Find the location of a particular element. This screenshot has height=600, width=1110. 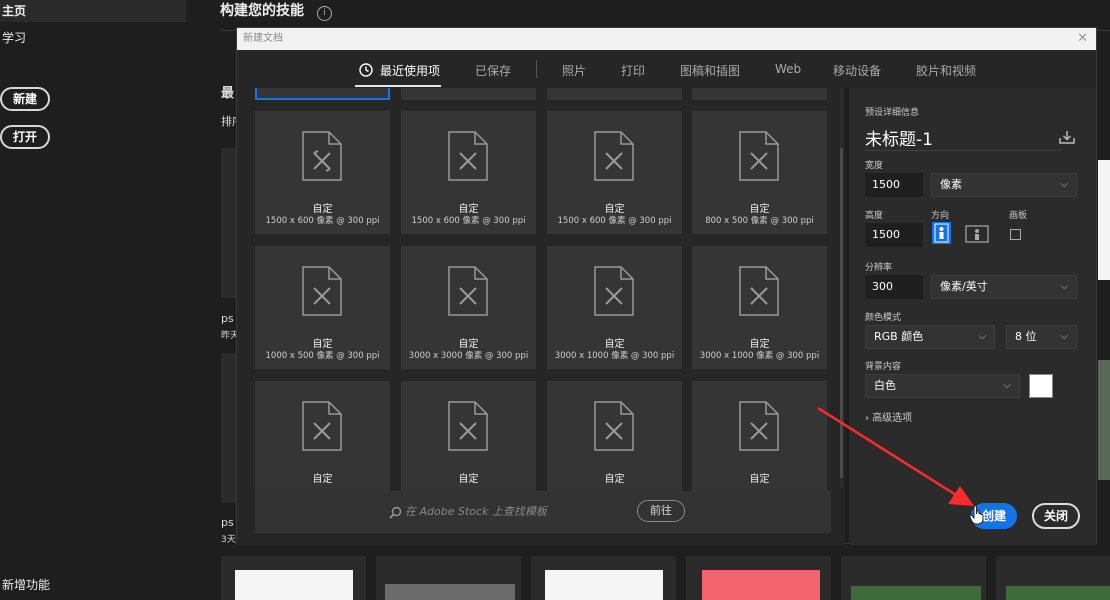

bit-depth-value: 8 位 is located at coordinates (1026, 336).